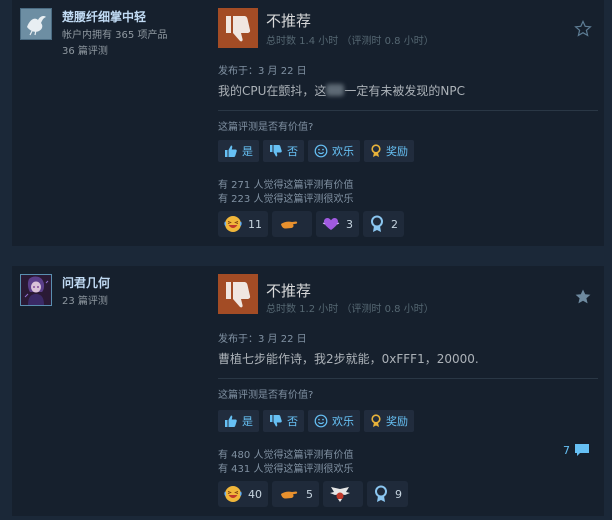  What do you see at coordinates (255, 224) in the screenshot?
I see `reaction-count: 11` at bounding box center [255, 224].